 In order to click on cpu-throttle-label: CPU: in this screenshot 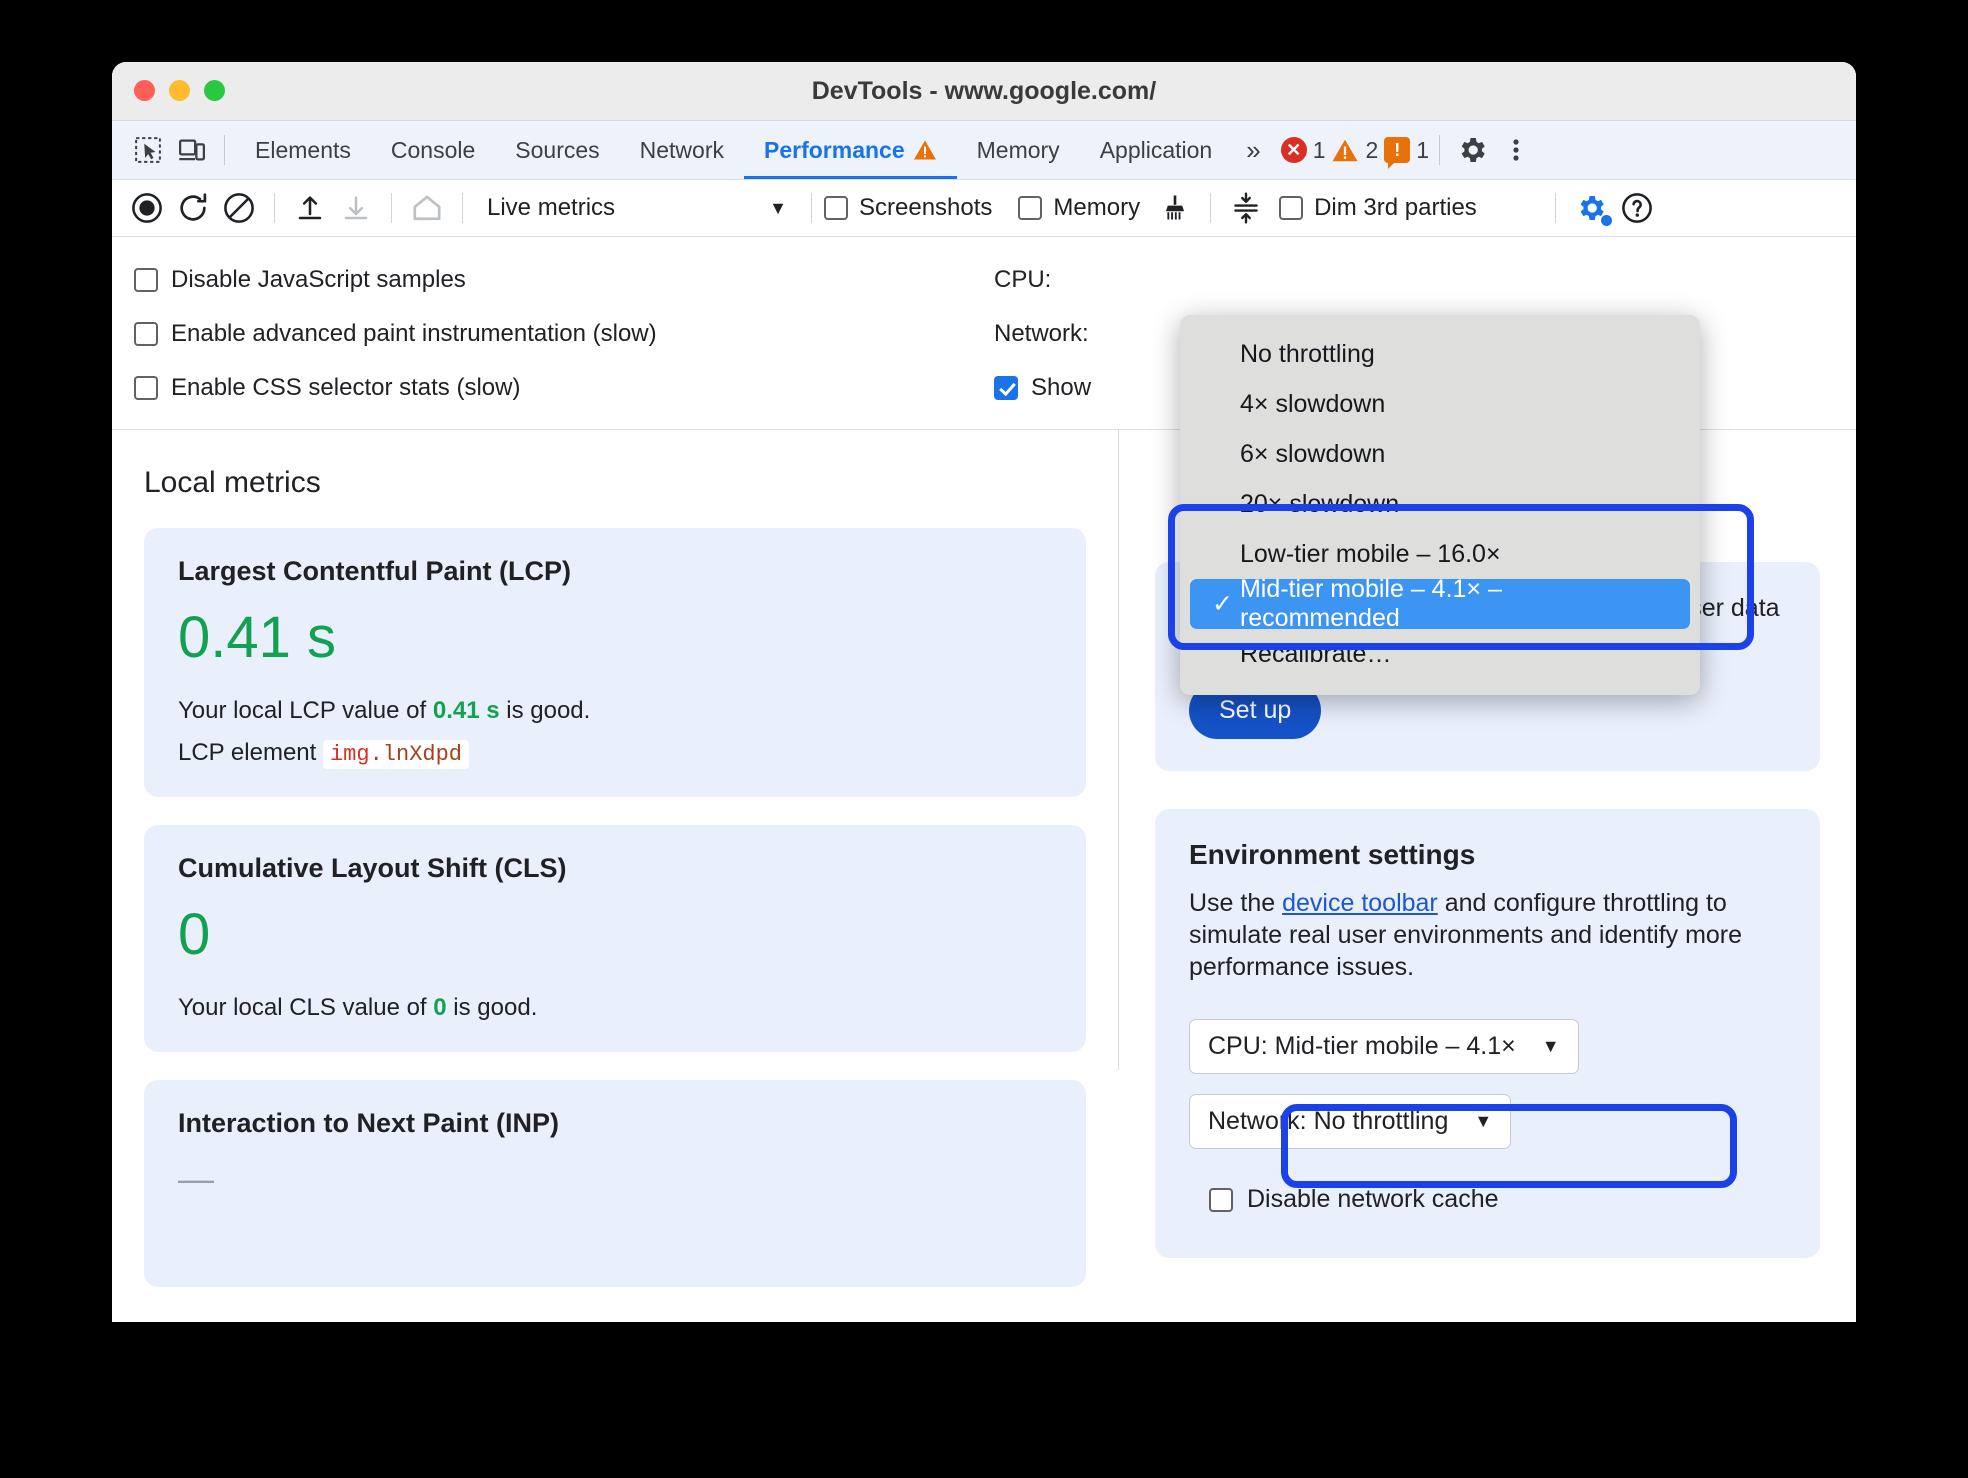, I will do `click(1023, 279)`.